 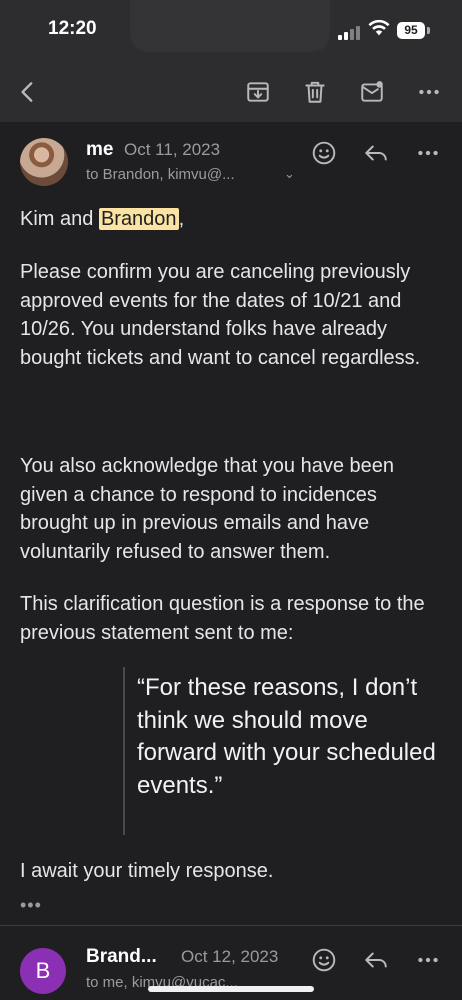 I want to click on archive-icon, so click(x=258, y=92).